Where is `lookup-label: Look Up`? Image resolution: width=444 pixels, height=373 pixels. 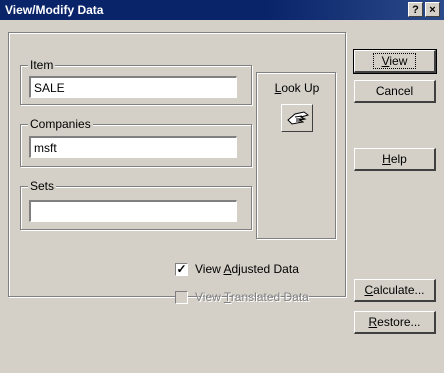 lookup-label: Look Up is located at coordinates (297, 88).